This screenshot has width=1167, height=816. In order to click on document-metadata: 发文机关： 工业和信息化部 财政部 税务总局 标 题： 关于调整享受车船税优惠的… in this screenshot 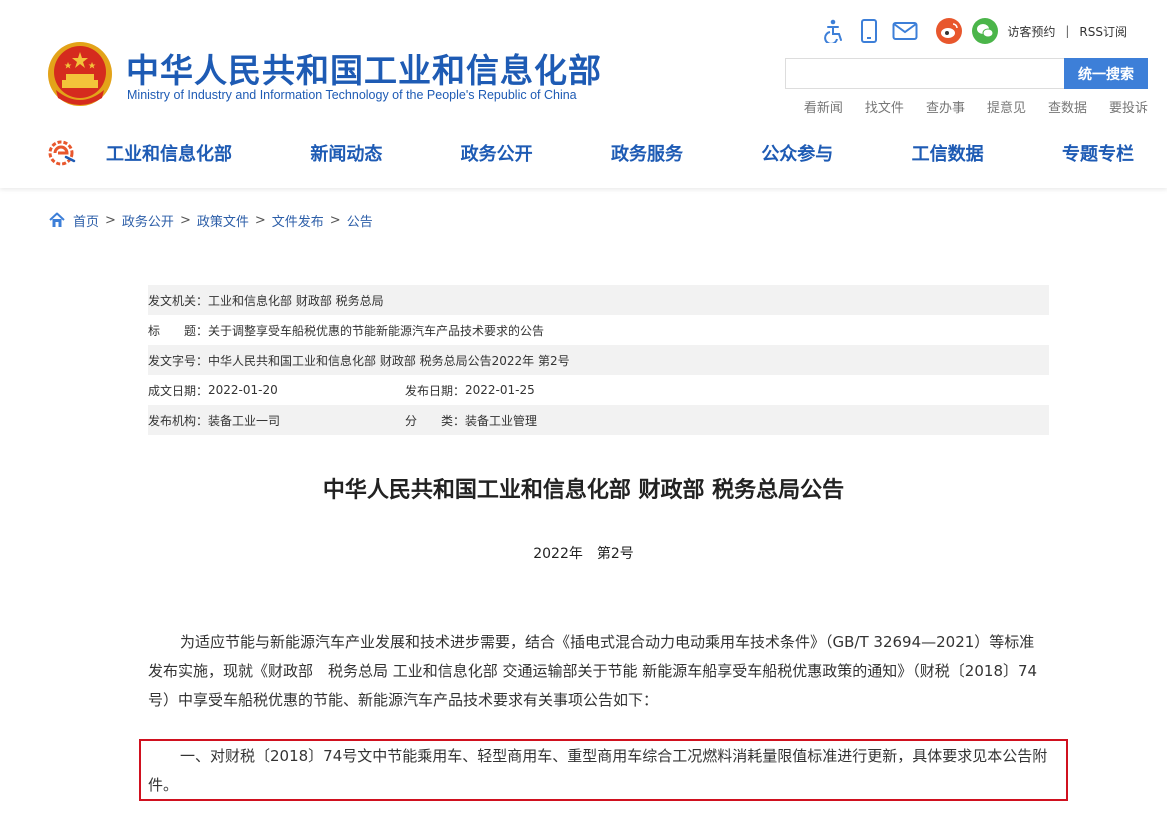, I will do `click(598, 360)`.